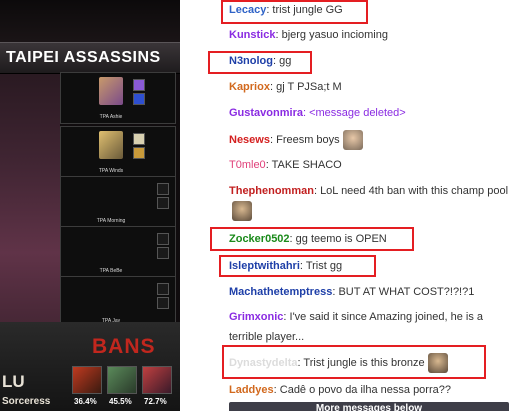 This screenshot has height=411, width=532. I want to click on chat-text: : bjerg yasuo incioming, so click(331, 35).